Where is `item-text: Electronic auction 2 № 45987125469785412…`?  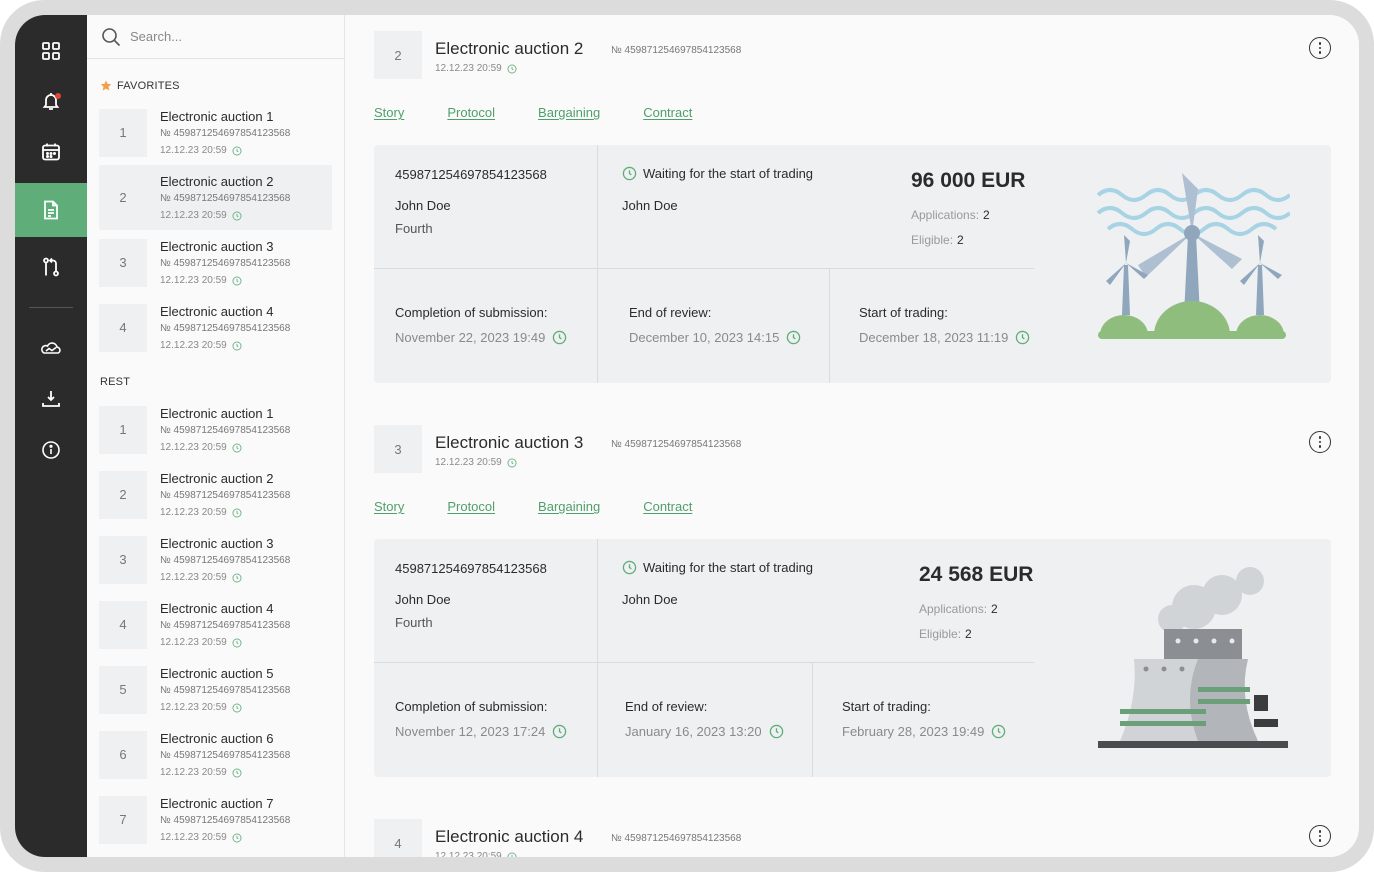 item-text: Electronic auction 2 № 45987125469785412… is located at coordinates (225, 198).